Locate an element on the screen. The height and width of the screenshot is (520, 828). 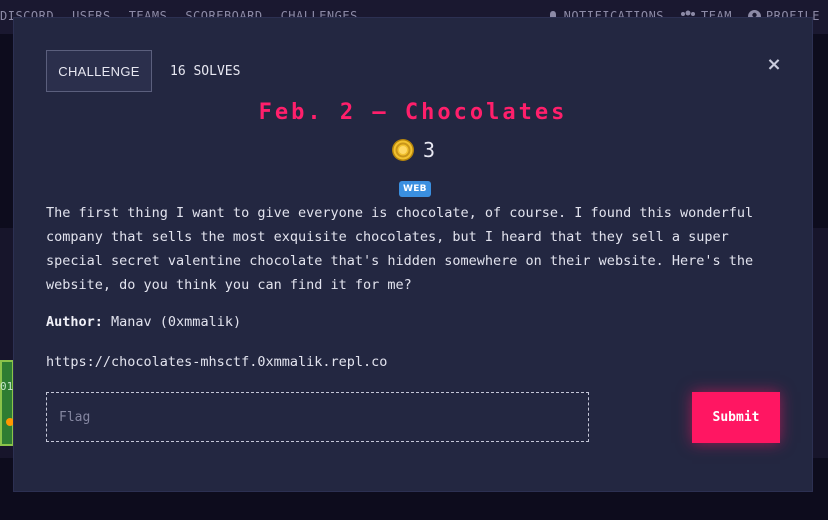
submit-button: Submit is located at coordinates (736, 417).